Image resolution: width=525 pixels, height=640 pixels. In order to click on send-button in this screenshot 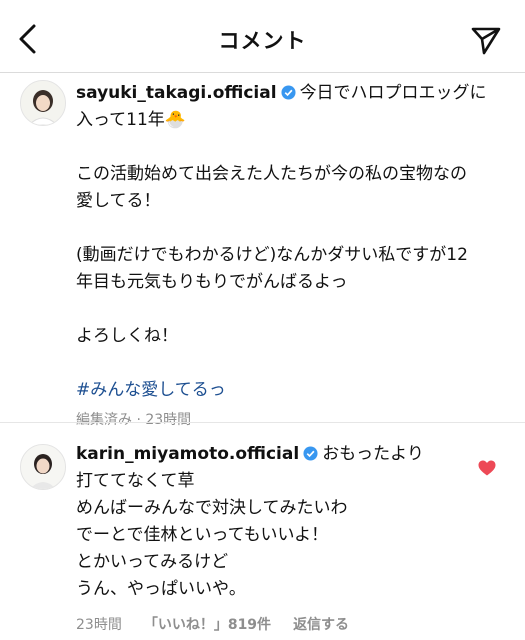, I will do `click(486, 40)`.